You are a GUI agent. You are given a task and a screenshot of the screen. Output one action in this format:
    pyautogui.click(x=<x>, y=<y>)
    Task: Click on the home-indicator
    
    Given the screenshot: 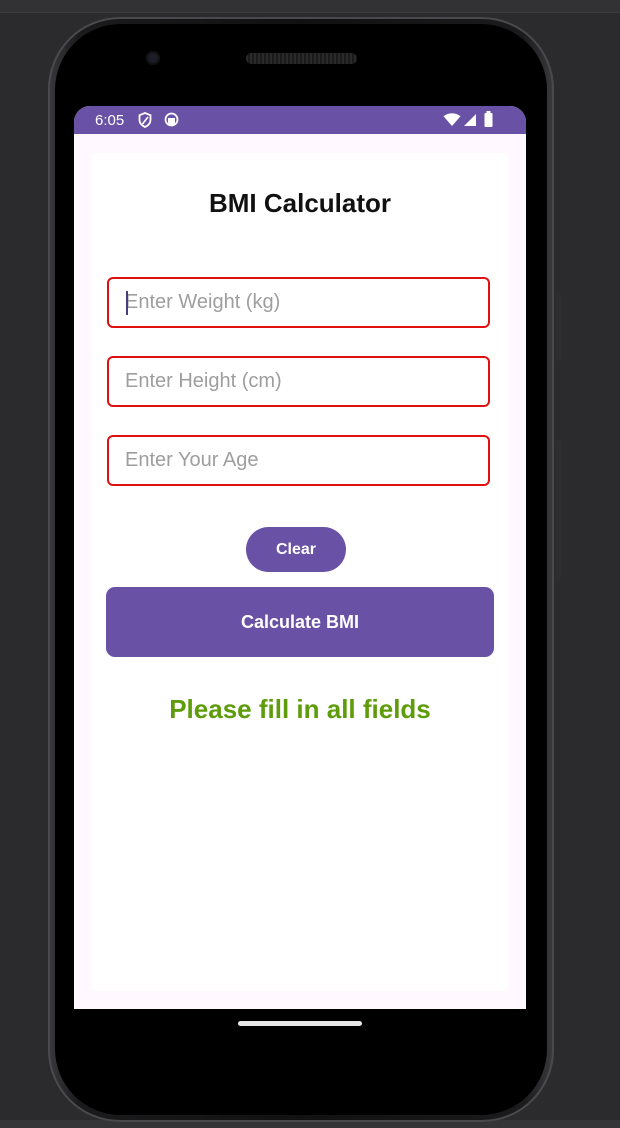 What is the action you would take?
    pyautogui.click(x=300, y=1023)
    